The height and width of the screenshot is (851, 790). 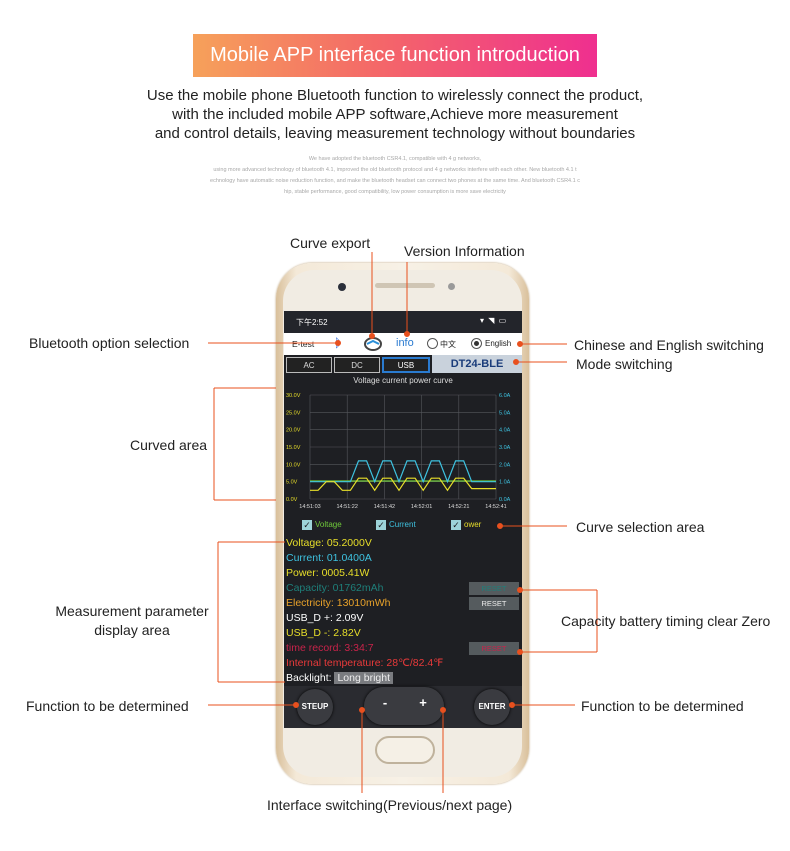 What do you see at coordinates (662, 706) in the screenshot?
I see `callout-func-right: Function to be determined` at bounding box center [662, 706].